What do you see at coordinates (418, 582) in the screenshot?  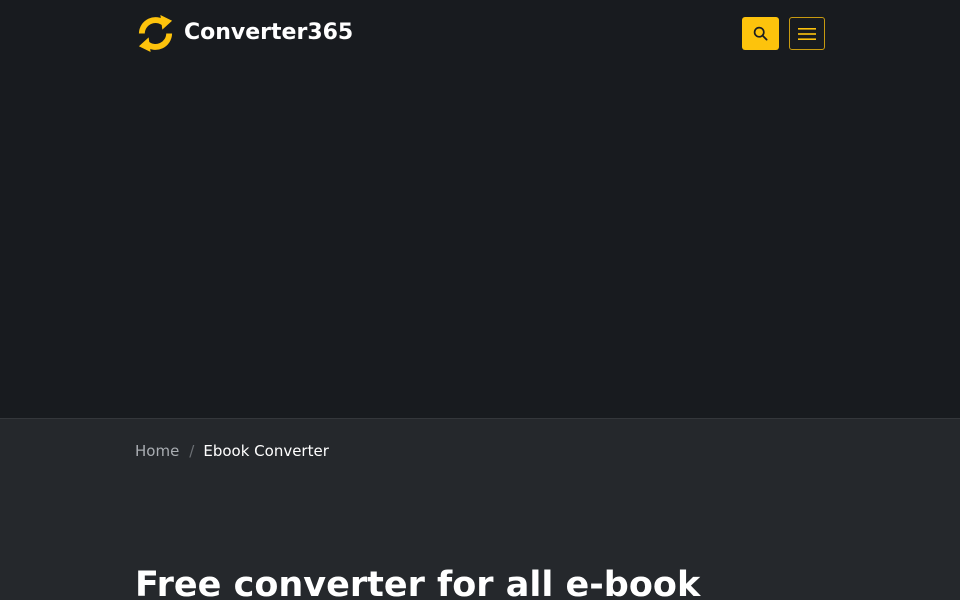 I see `page-title: Free converter for all e-book` at bounding box center [418, 582].